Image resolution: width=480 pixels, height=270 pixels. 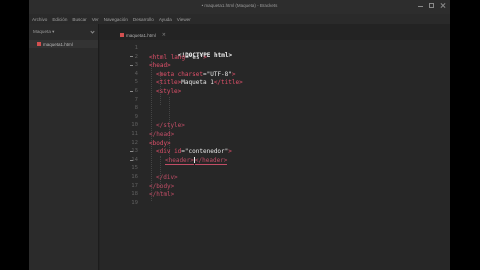 I want to click on line-number: 11, so click(x=134, y=134).